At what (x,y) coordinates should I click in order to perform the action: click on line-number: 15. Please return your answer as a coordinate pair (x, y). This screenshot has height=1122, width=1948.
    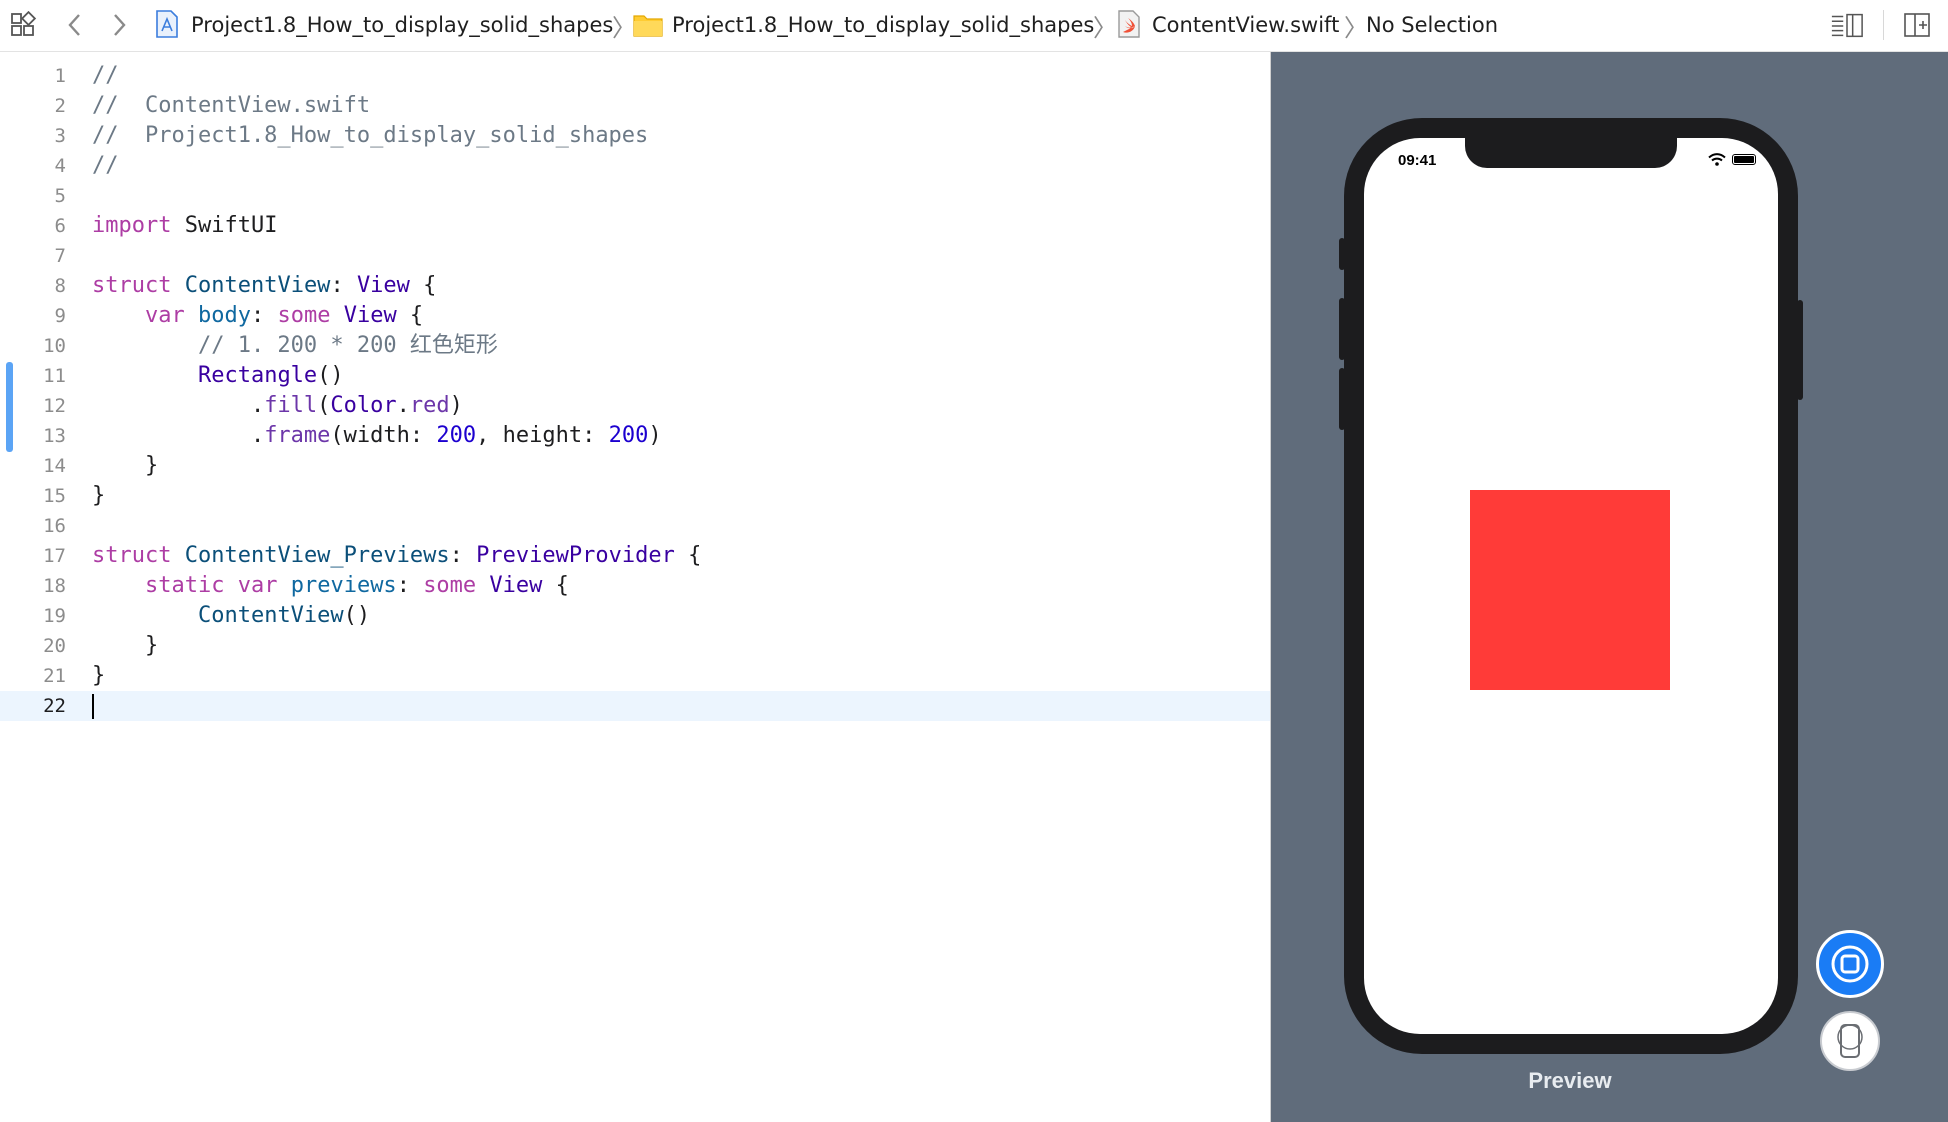
    Looking at the image, I should click on (54, 496).